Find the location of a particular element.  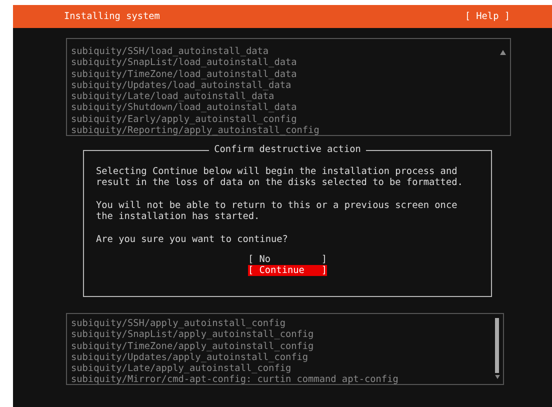

scrollbar-thumb is located at coordinates (497, 345).